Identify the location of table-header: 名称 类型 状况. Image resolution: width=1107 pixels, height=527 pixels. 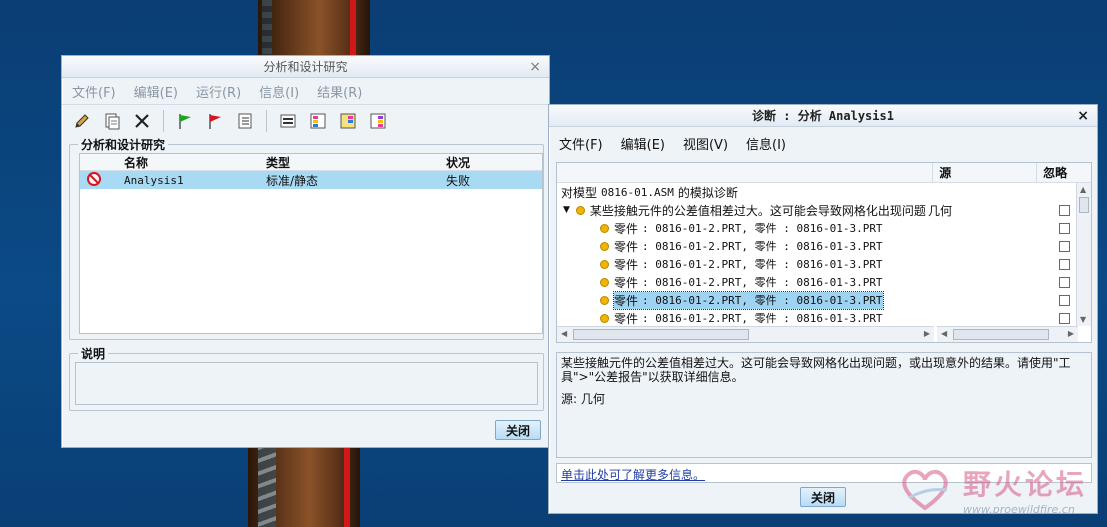
(311, 162).